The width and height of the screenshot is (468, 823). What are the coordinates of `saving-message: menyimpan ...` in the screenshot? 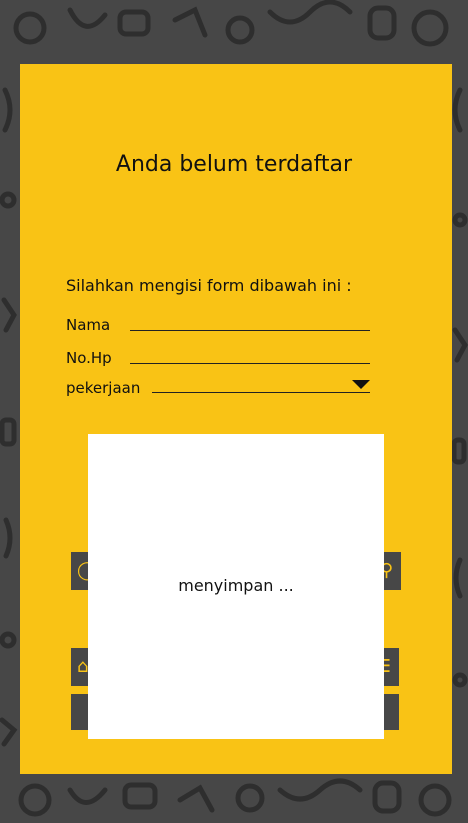 It's located at (236, 585).